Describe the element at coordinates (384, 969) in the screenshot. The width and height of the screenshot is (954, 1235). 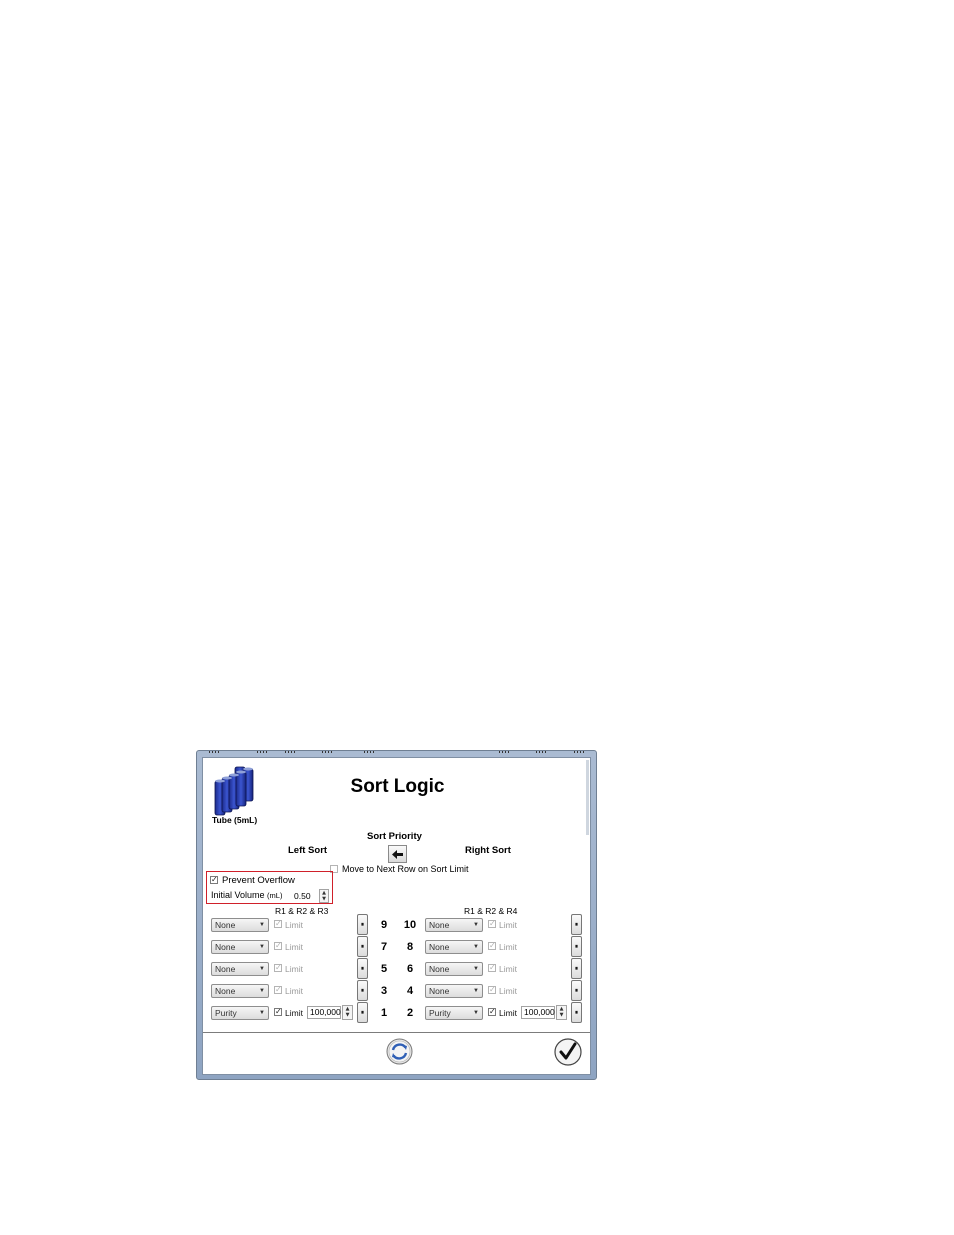
I see `left-row-number: 5` at that location.